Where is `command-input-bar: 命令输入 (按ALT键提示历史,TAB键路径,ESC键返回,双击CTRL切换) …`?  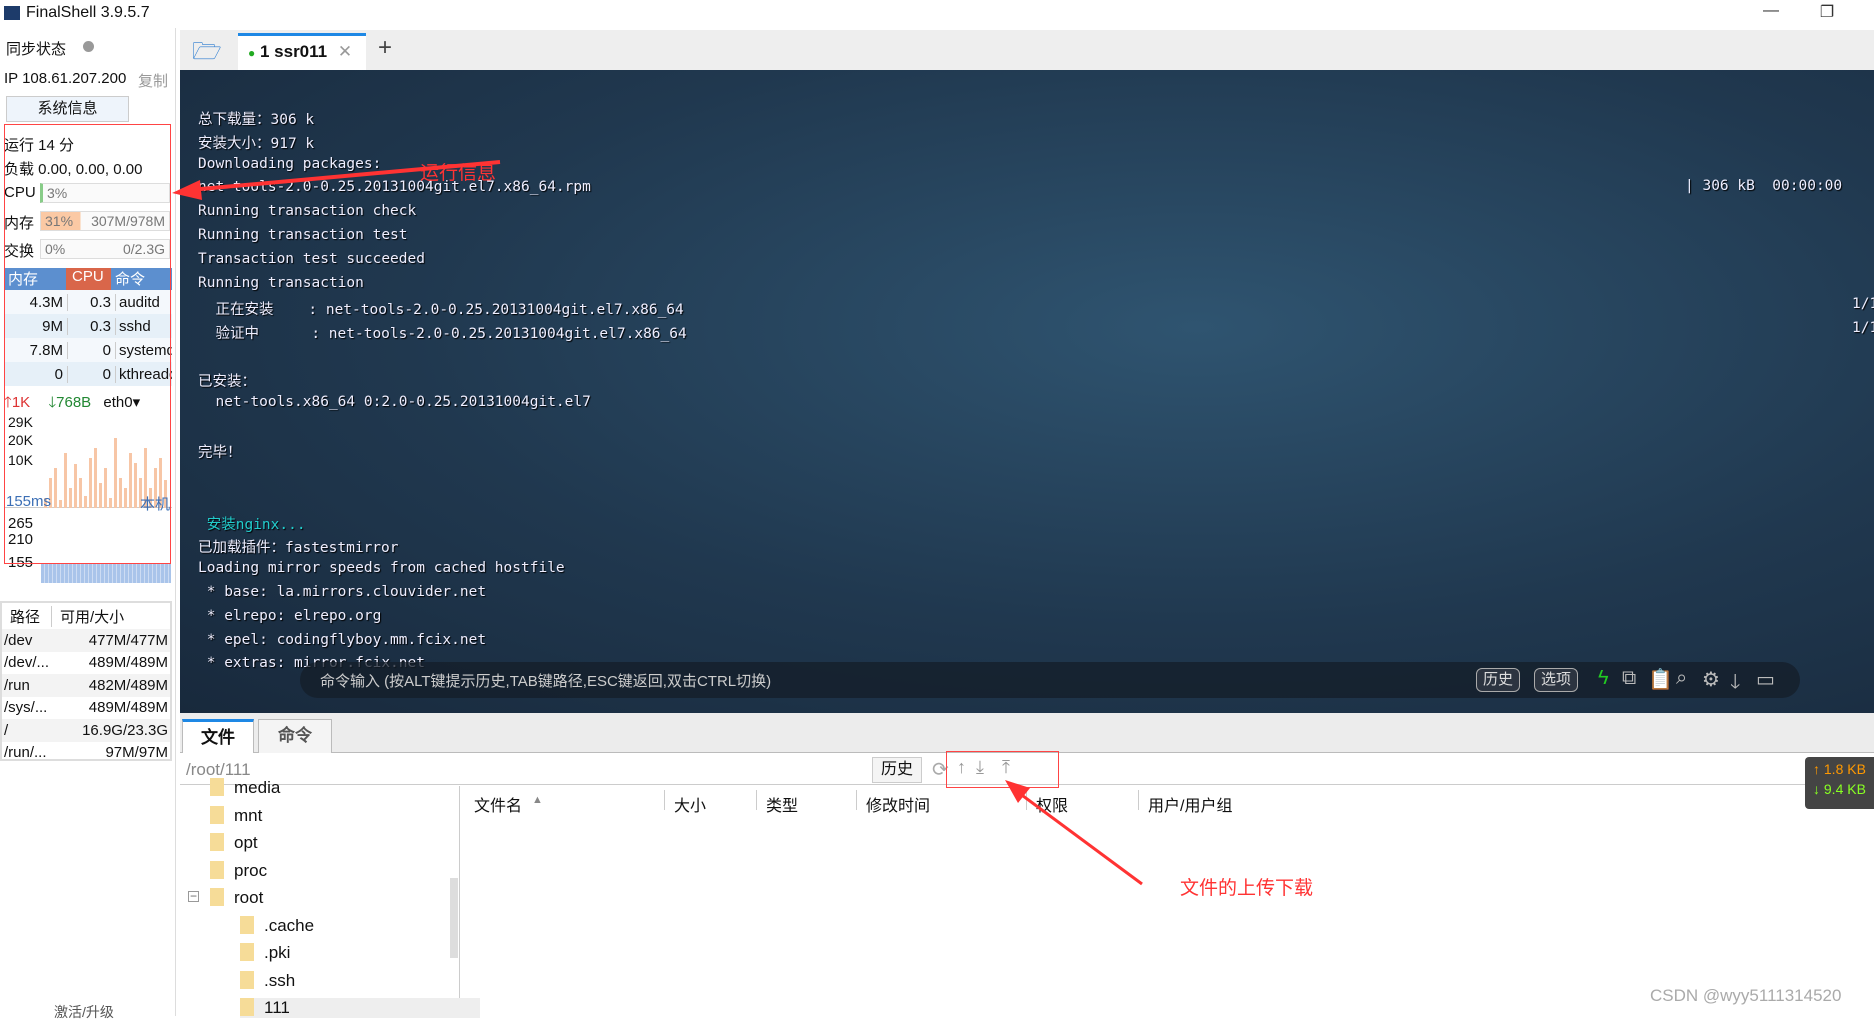 command-input-bar: 命令输入 (按ALT键提示历史,TAB键路径,ESC键返回,双击CTRL切换) … is located at coordinates (1050, 680).